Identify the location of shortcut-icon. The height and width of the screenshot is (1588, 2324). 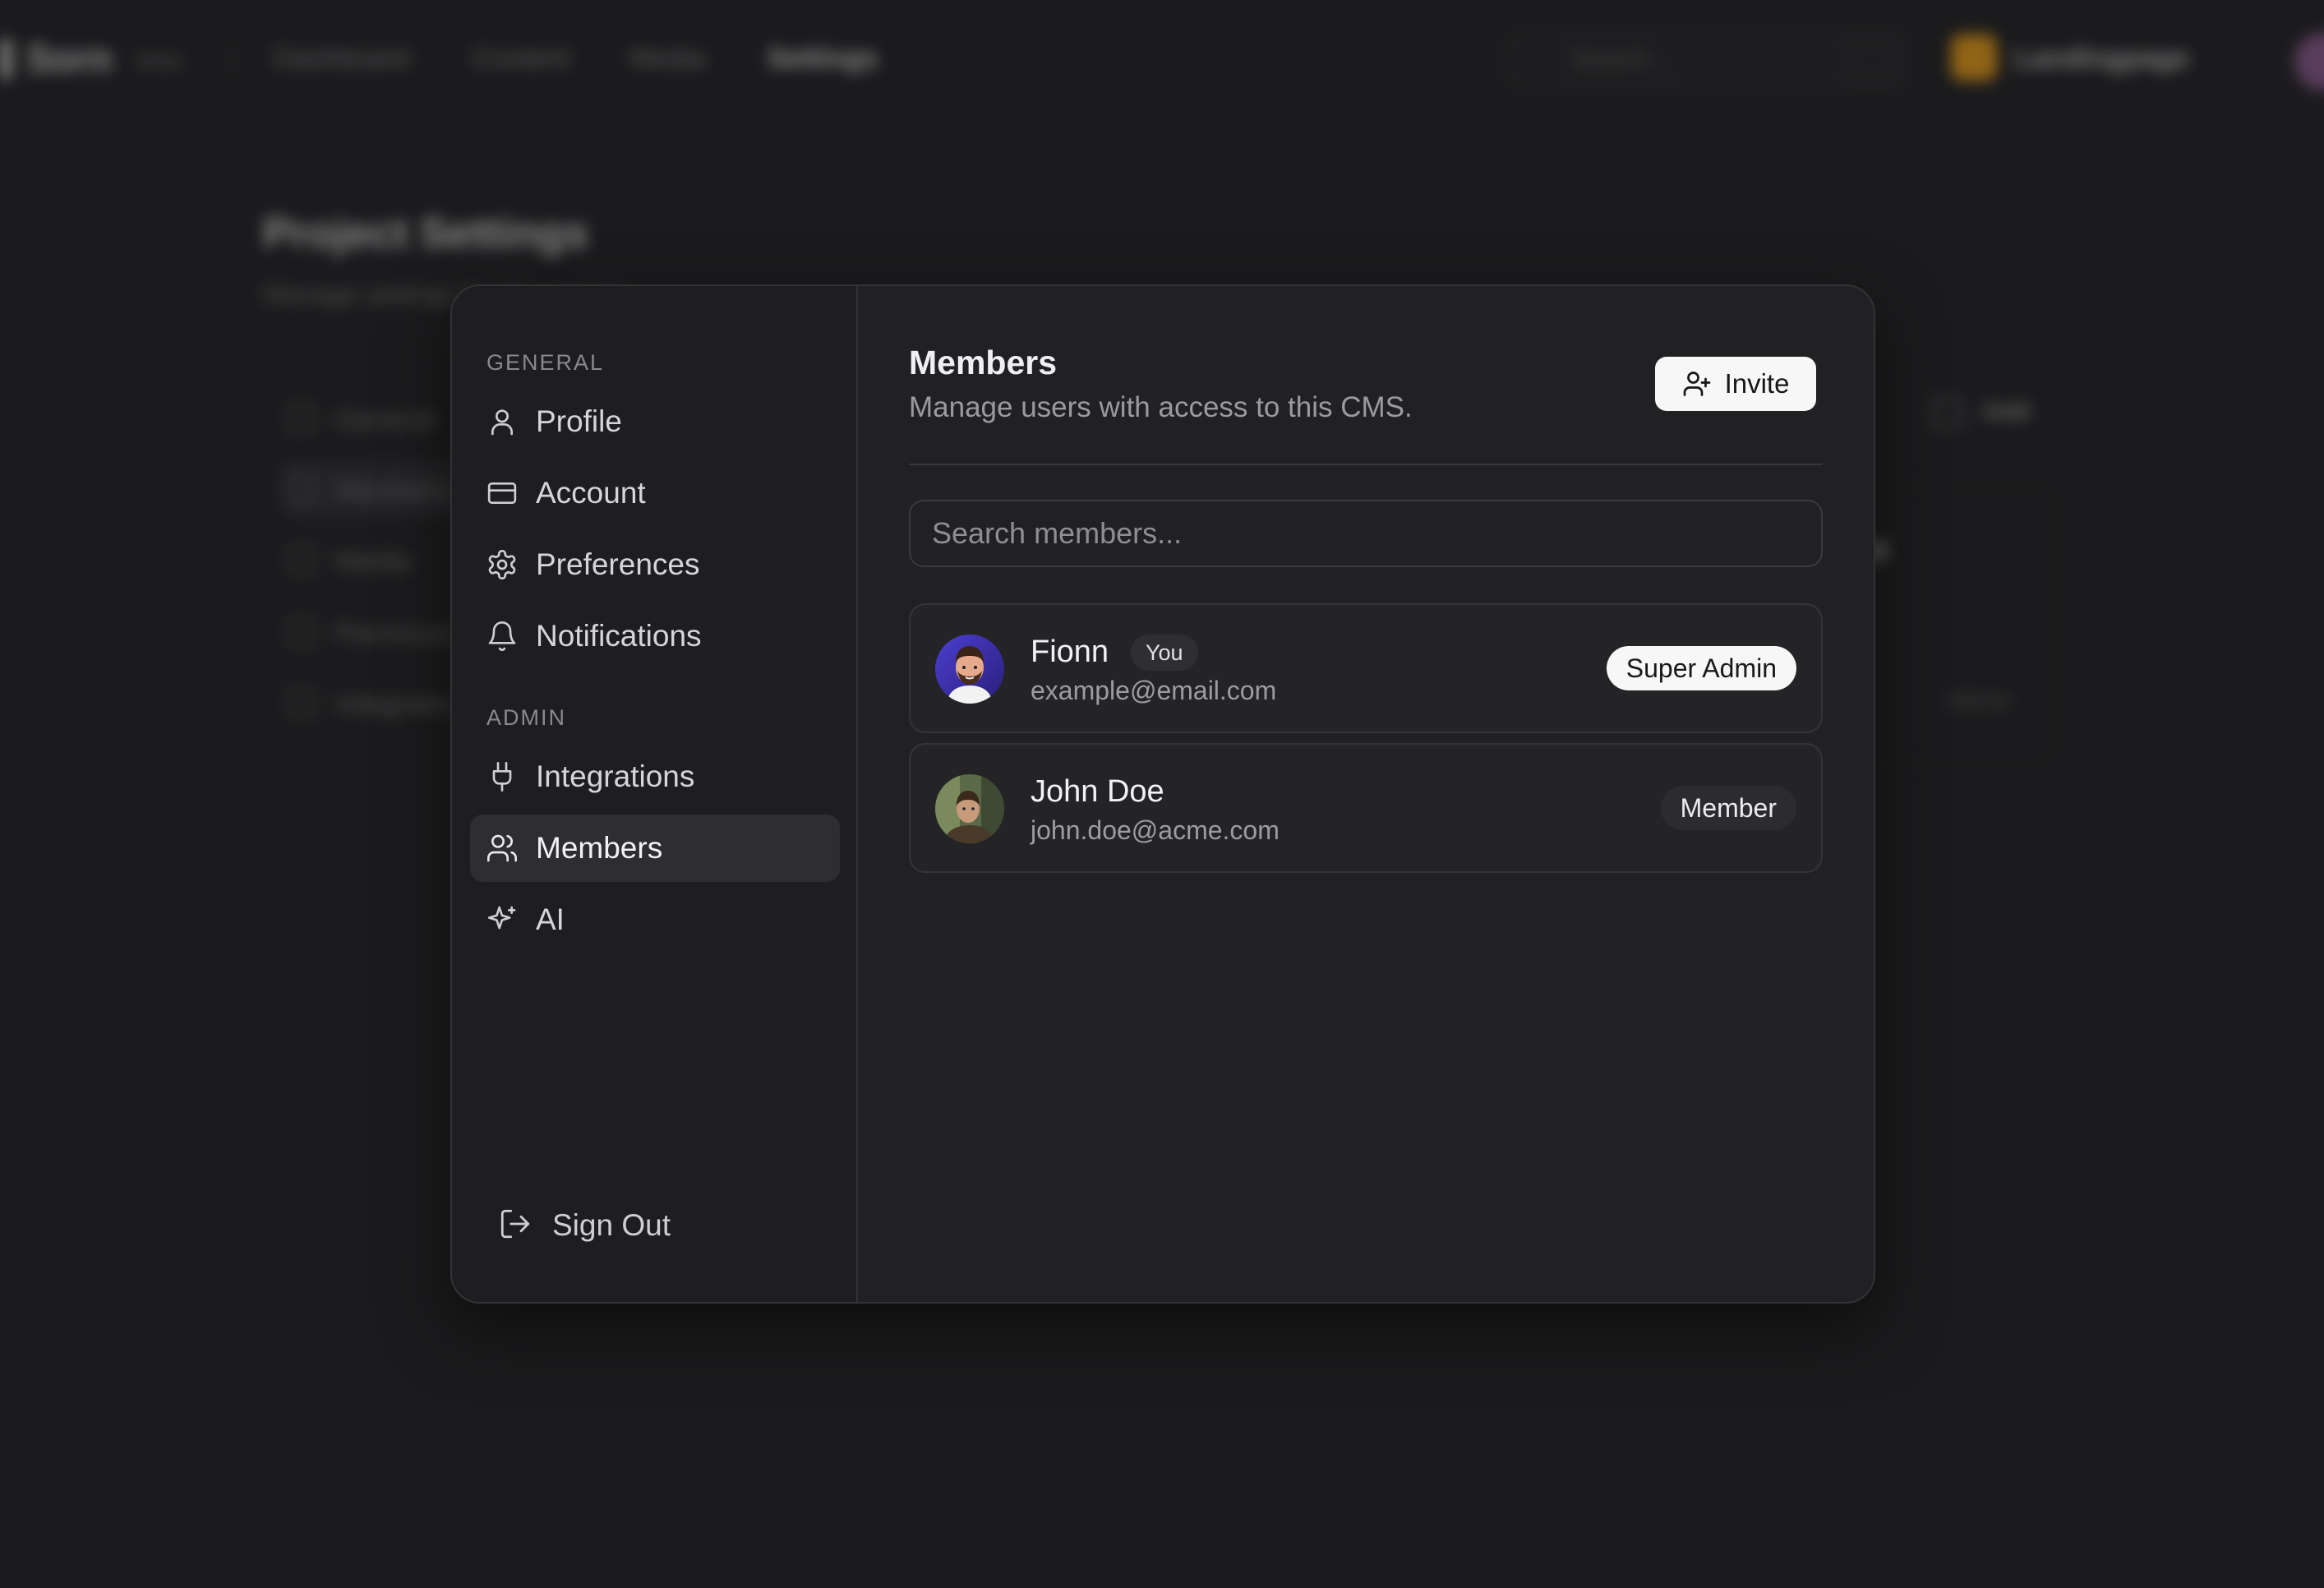
(1869, 61).